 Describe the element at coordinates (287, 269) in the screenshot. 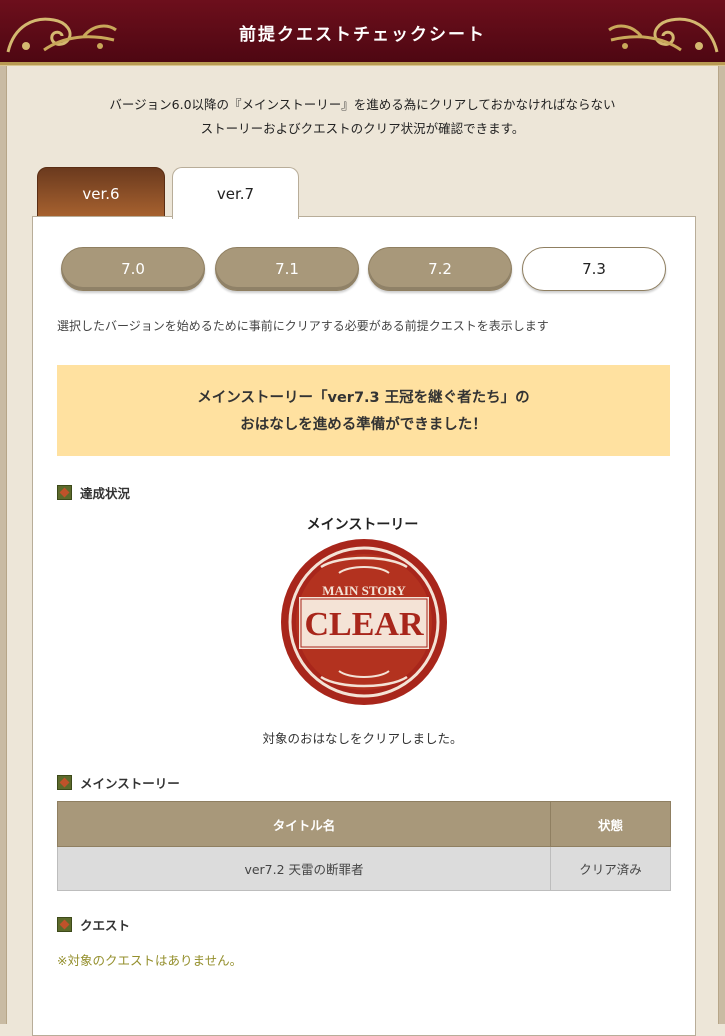

I see `version-button-7-1: 7.1` at that location.